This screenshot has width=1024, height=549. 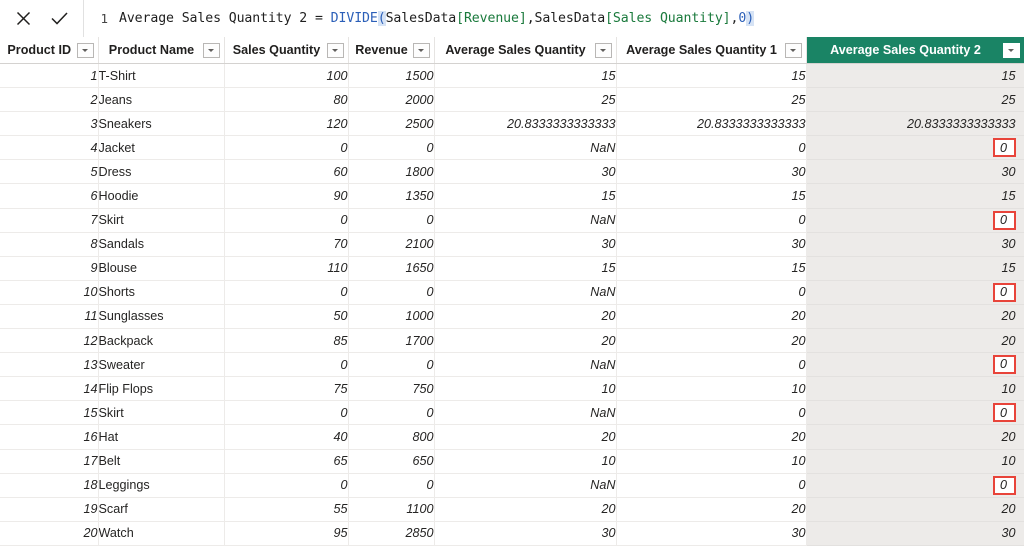 I want to click on cell-sales-quantity: 40, so click(x=286, y=437).